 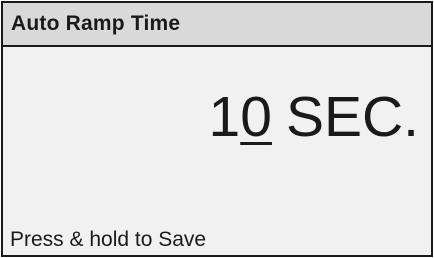 I want to click on value-selected-digit: 0, so click(x=256, y=117).